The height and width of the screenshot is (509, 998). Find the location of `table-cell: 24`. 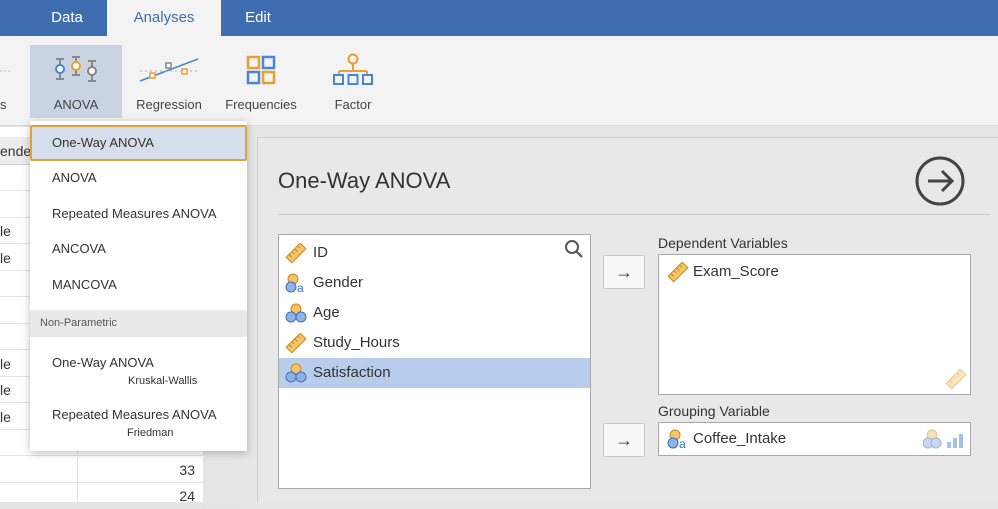

table-cell: 24 is located at coordinates (141, 496).